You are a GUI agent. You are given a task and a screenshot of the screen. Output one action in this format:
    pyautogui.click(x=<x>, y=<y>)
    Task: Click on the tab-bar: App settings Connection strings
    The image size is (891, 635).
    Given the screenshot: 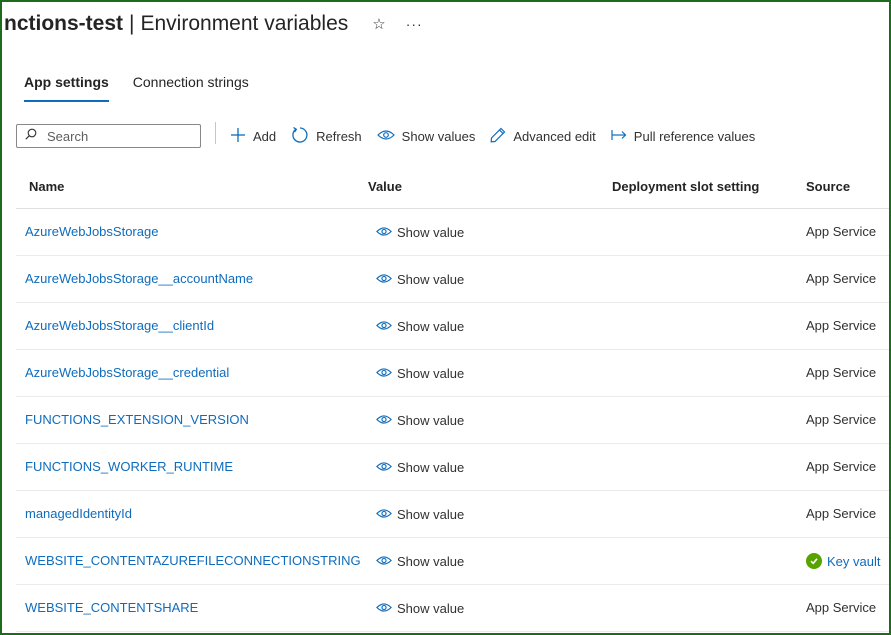 What is the action you would take?
    pyautogui.click(x=148, y=87)
    